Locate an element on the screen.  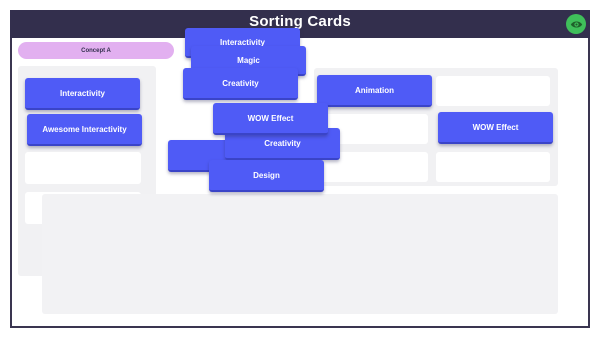
card-wow-effect-mid: WOW Effect is located at coordinates (270, 119).